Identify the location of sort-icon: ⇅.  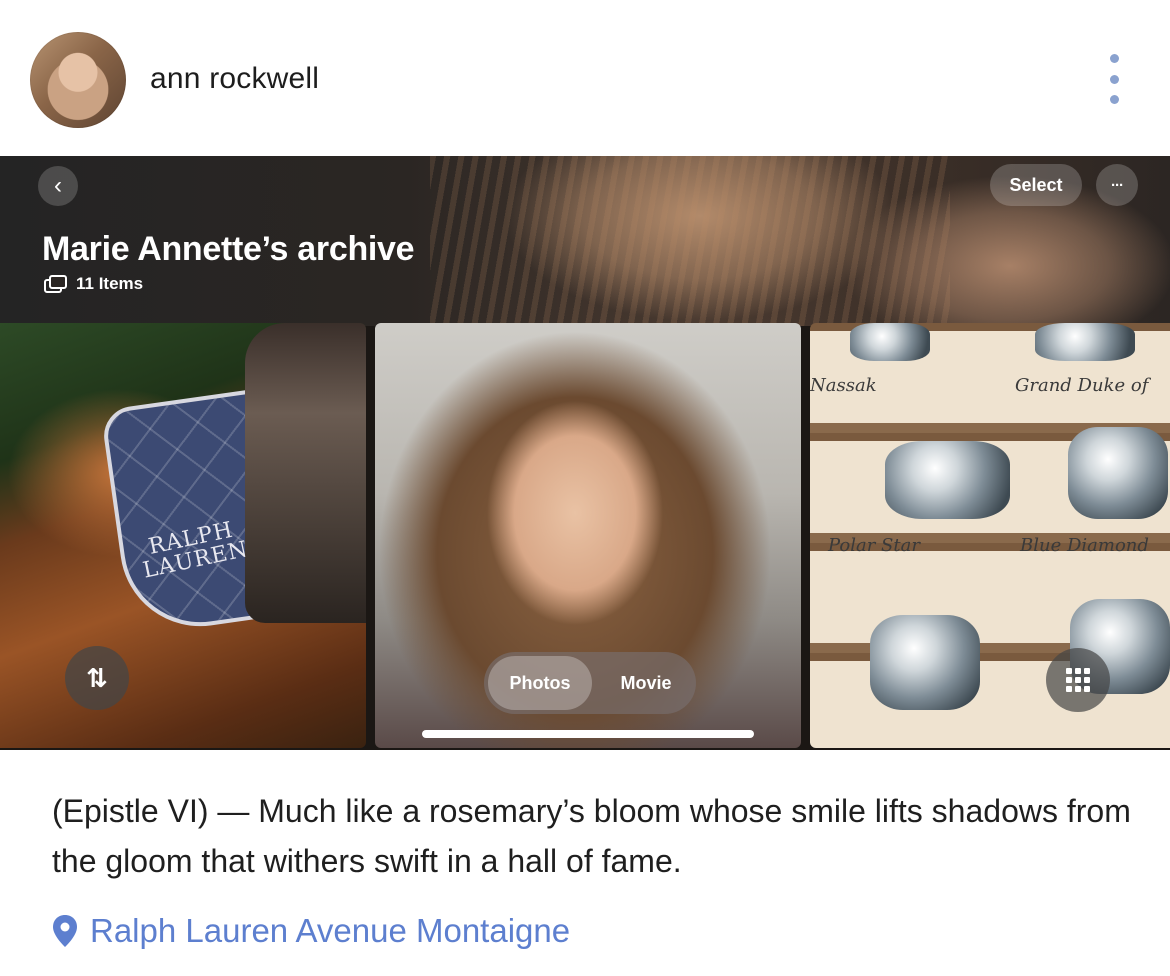
(97, 677).